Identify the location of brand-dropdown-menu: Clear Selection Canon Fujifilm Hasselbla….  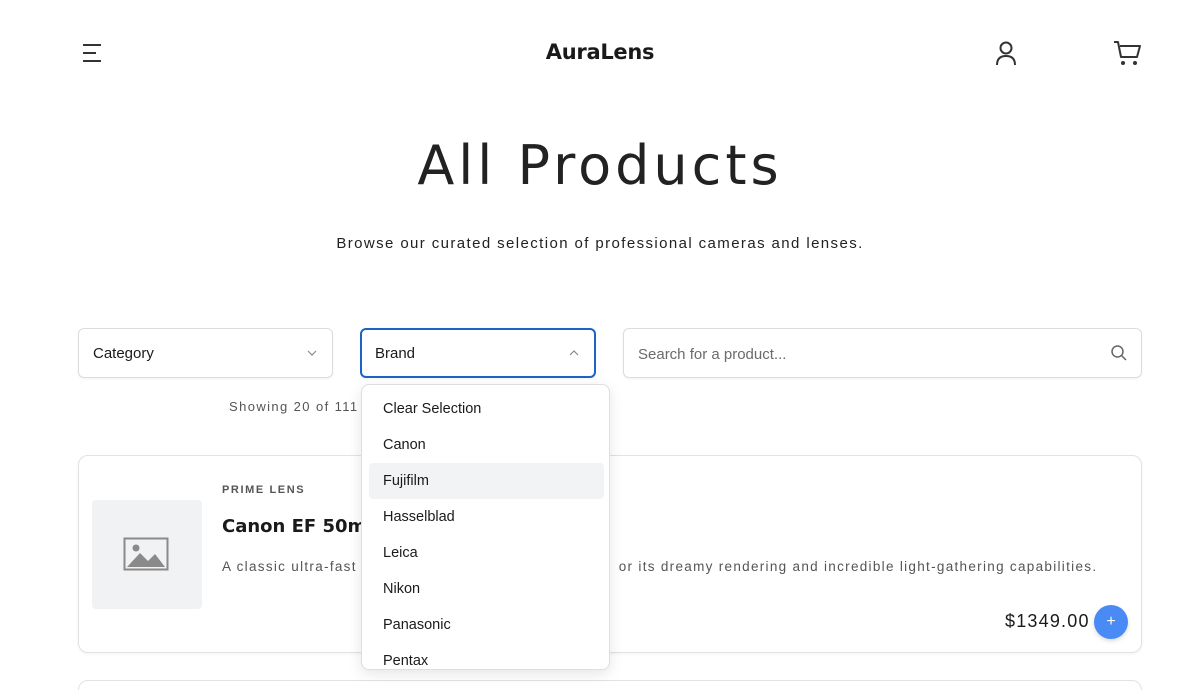
(485, 527).